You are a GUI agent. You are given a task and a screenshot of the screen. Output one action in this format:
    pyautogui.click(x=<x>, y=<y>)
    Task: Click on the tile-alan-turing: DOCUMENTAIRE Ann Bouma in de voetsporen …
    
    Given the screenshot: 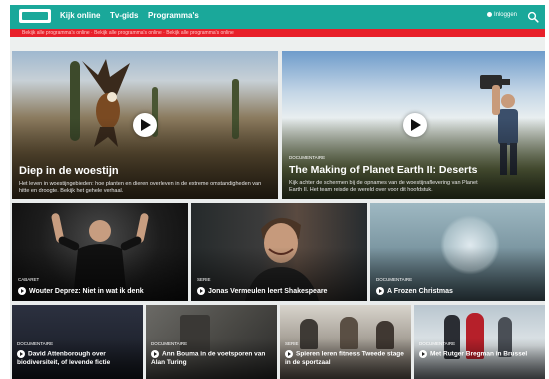 What is the action you would take?
    pyautogui.click(x=211, y=342)
    